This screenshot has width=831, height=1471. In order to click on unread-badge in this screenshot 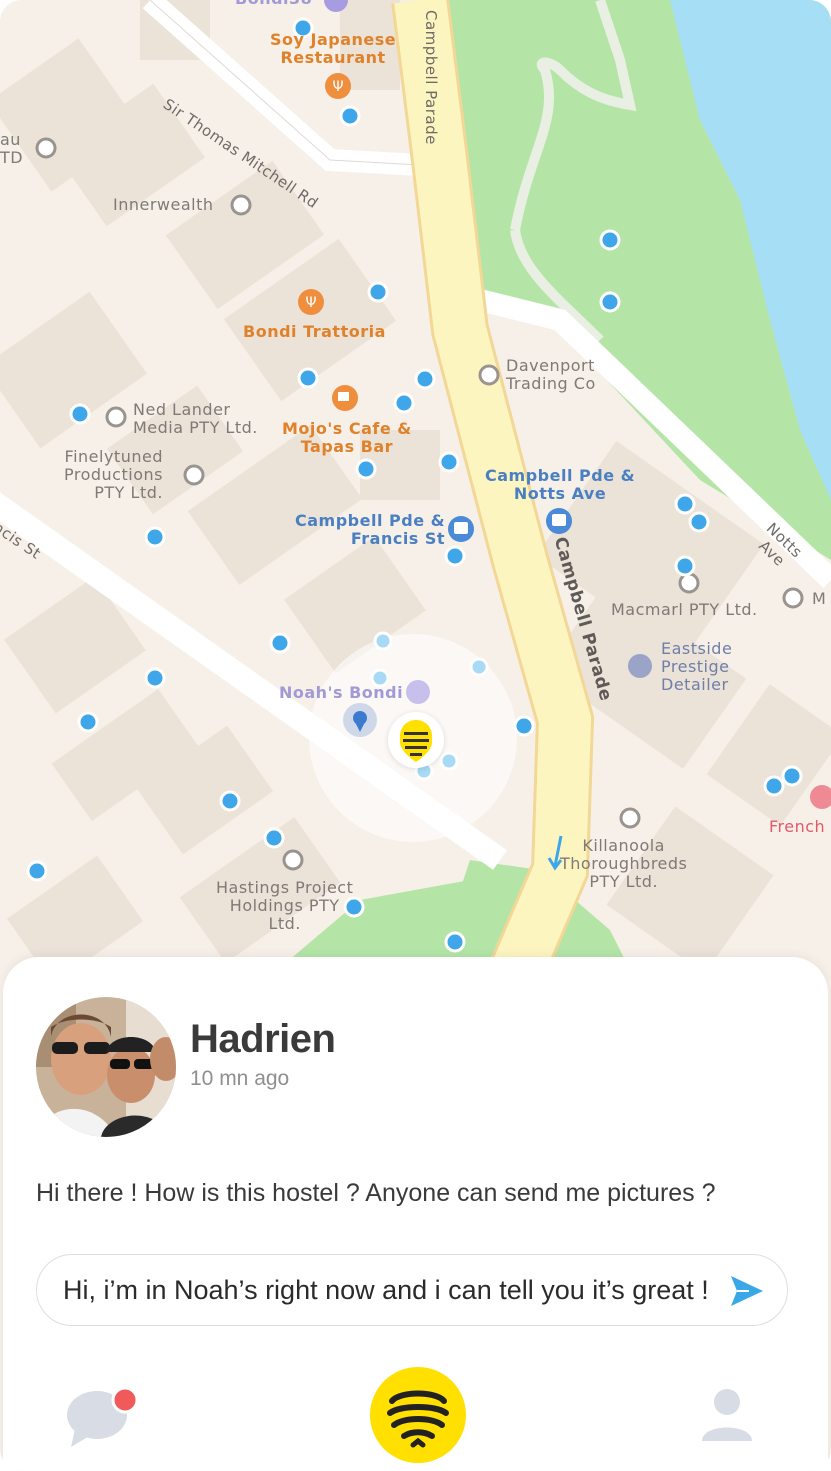, I will do `click(125, 1400)`.